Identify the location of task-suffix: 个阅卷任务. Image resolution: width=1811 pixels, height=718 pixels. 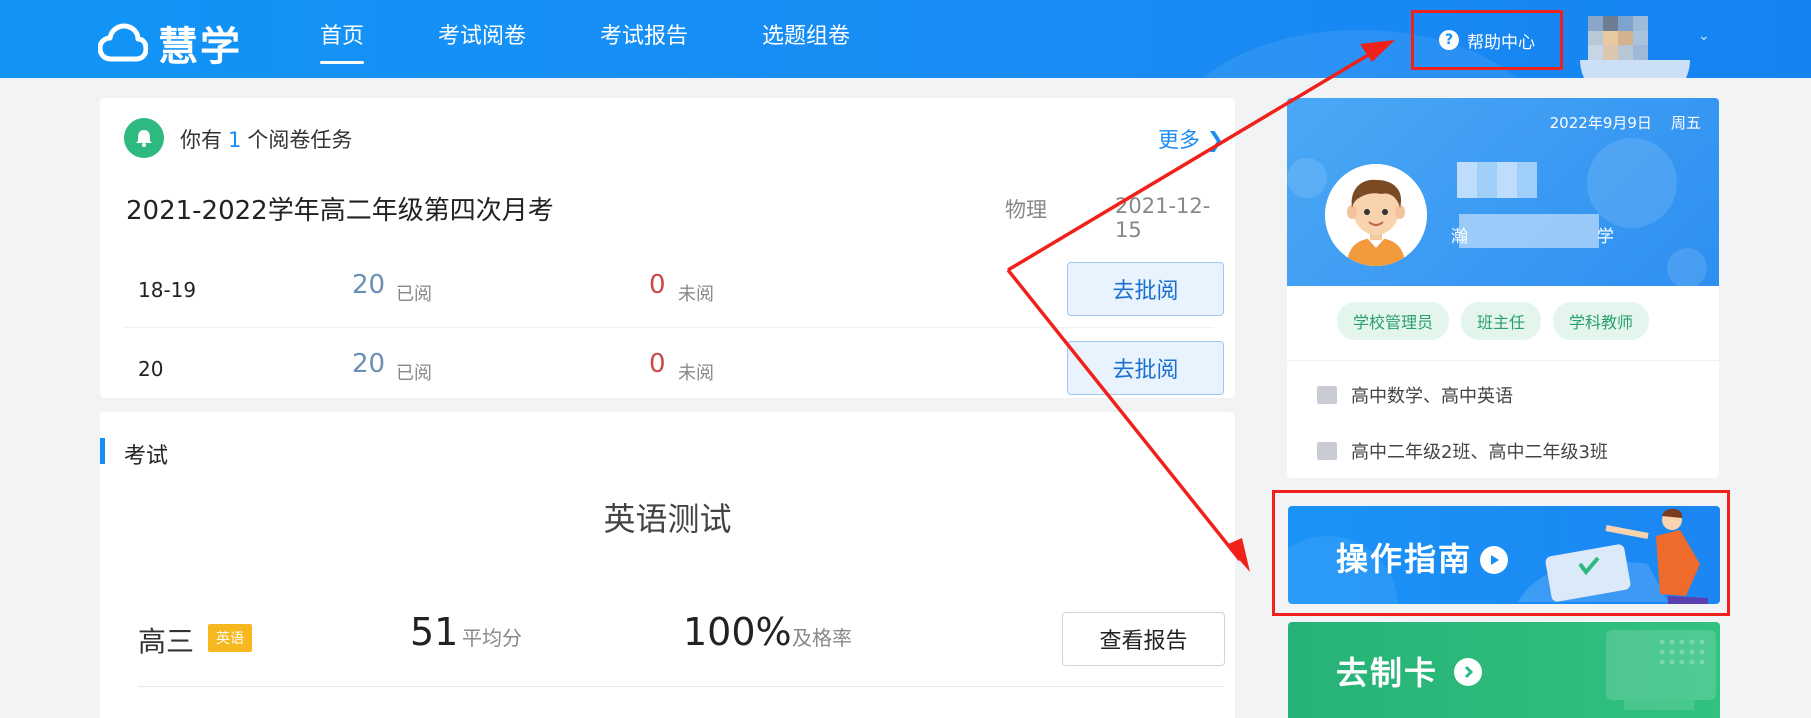
(300, 140).